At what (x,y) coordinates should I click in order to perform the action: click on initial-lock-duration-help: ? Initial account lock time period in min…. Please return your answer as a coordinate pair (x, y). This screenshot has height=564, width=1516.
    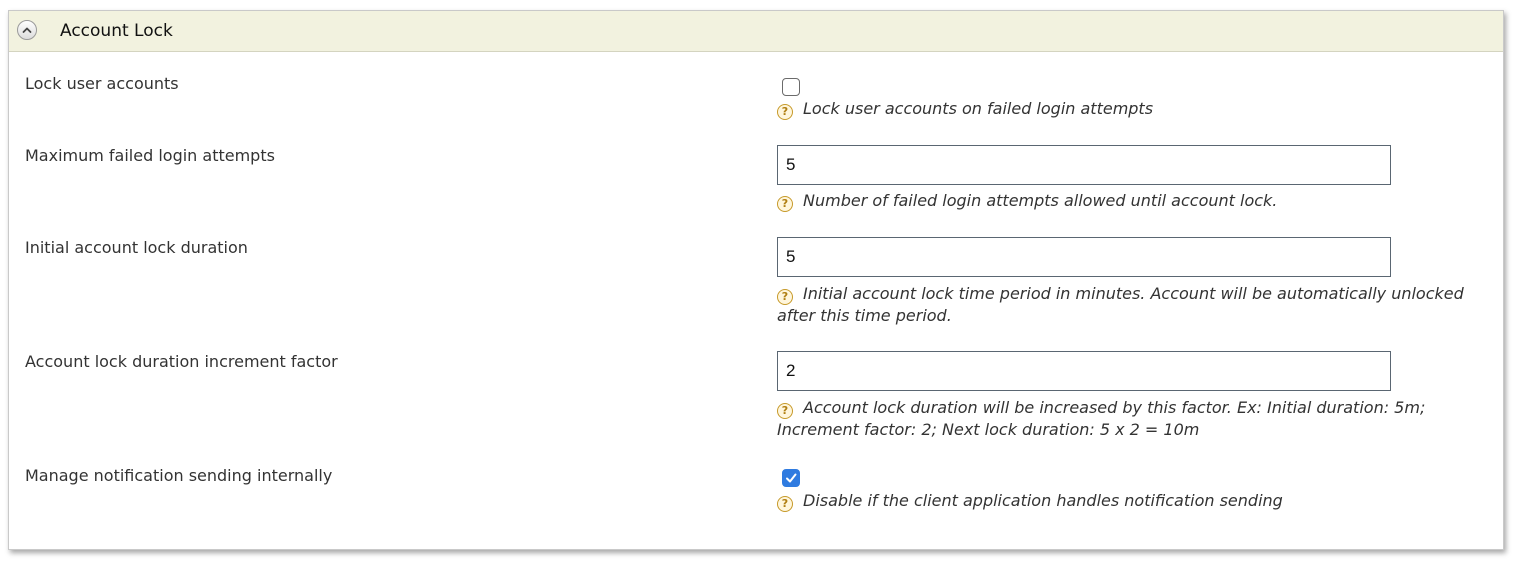
    Looking at the image, I should click on (1122, 305).